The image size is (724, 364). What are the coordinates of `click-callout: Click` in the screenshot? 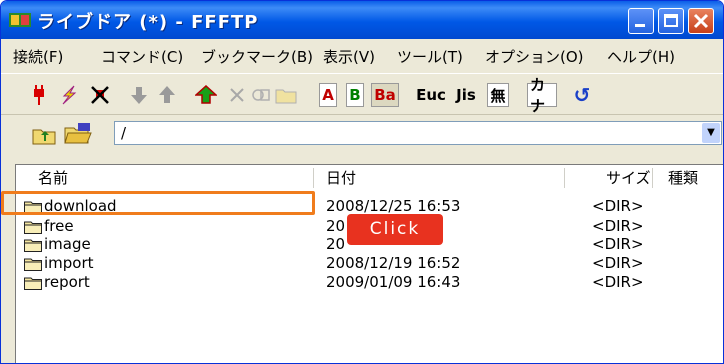 It's located at (395, 229).